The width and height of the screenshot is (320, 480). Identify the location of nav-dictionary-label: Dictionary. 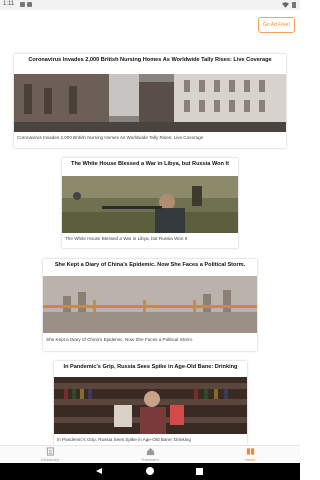
(50, 459).